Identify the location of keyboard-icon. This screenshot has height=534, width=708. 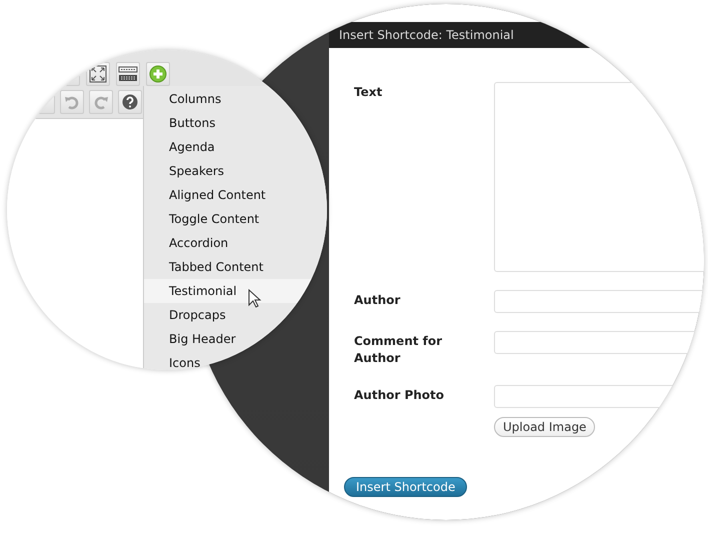
(128, 74).